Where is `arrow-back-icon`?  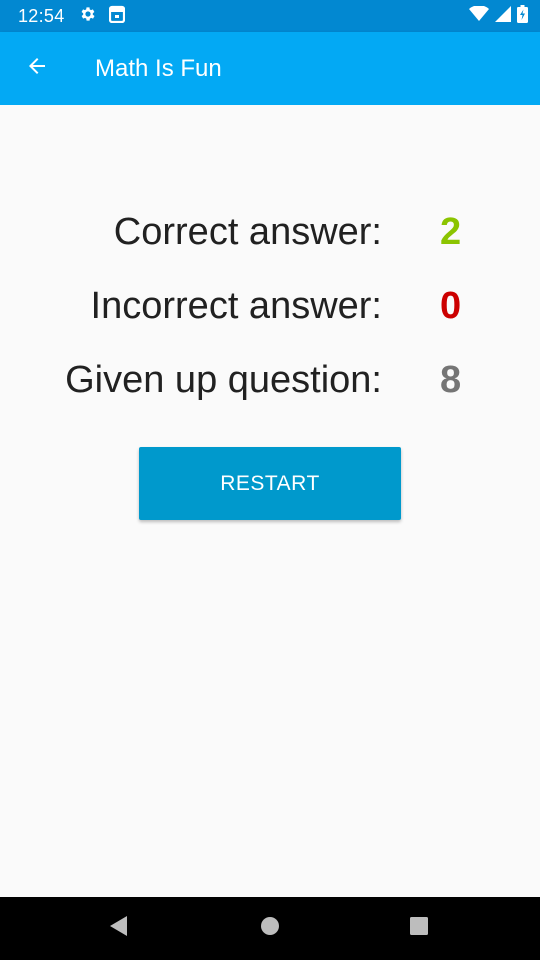
arrow-back-icon is located at coordinates (37, 68).